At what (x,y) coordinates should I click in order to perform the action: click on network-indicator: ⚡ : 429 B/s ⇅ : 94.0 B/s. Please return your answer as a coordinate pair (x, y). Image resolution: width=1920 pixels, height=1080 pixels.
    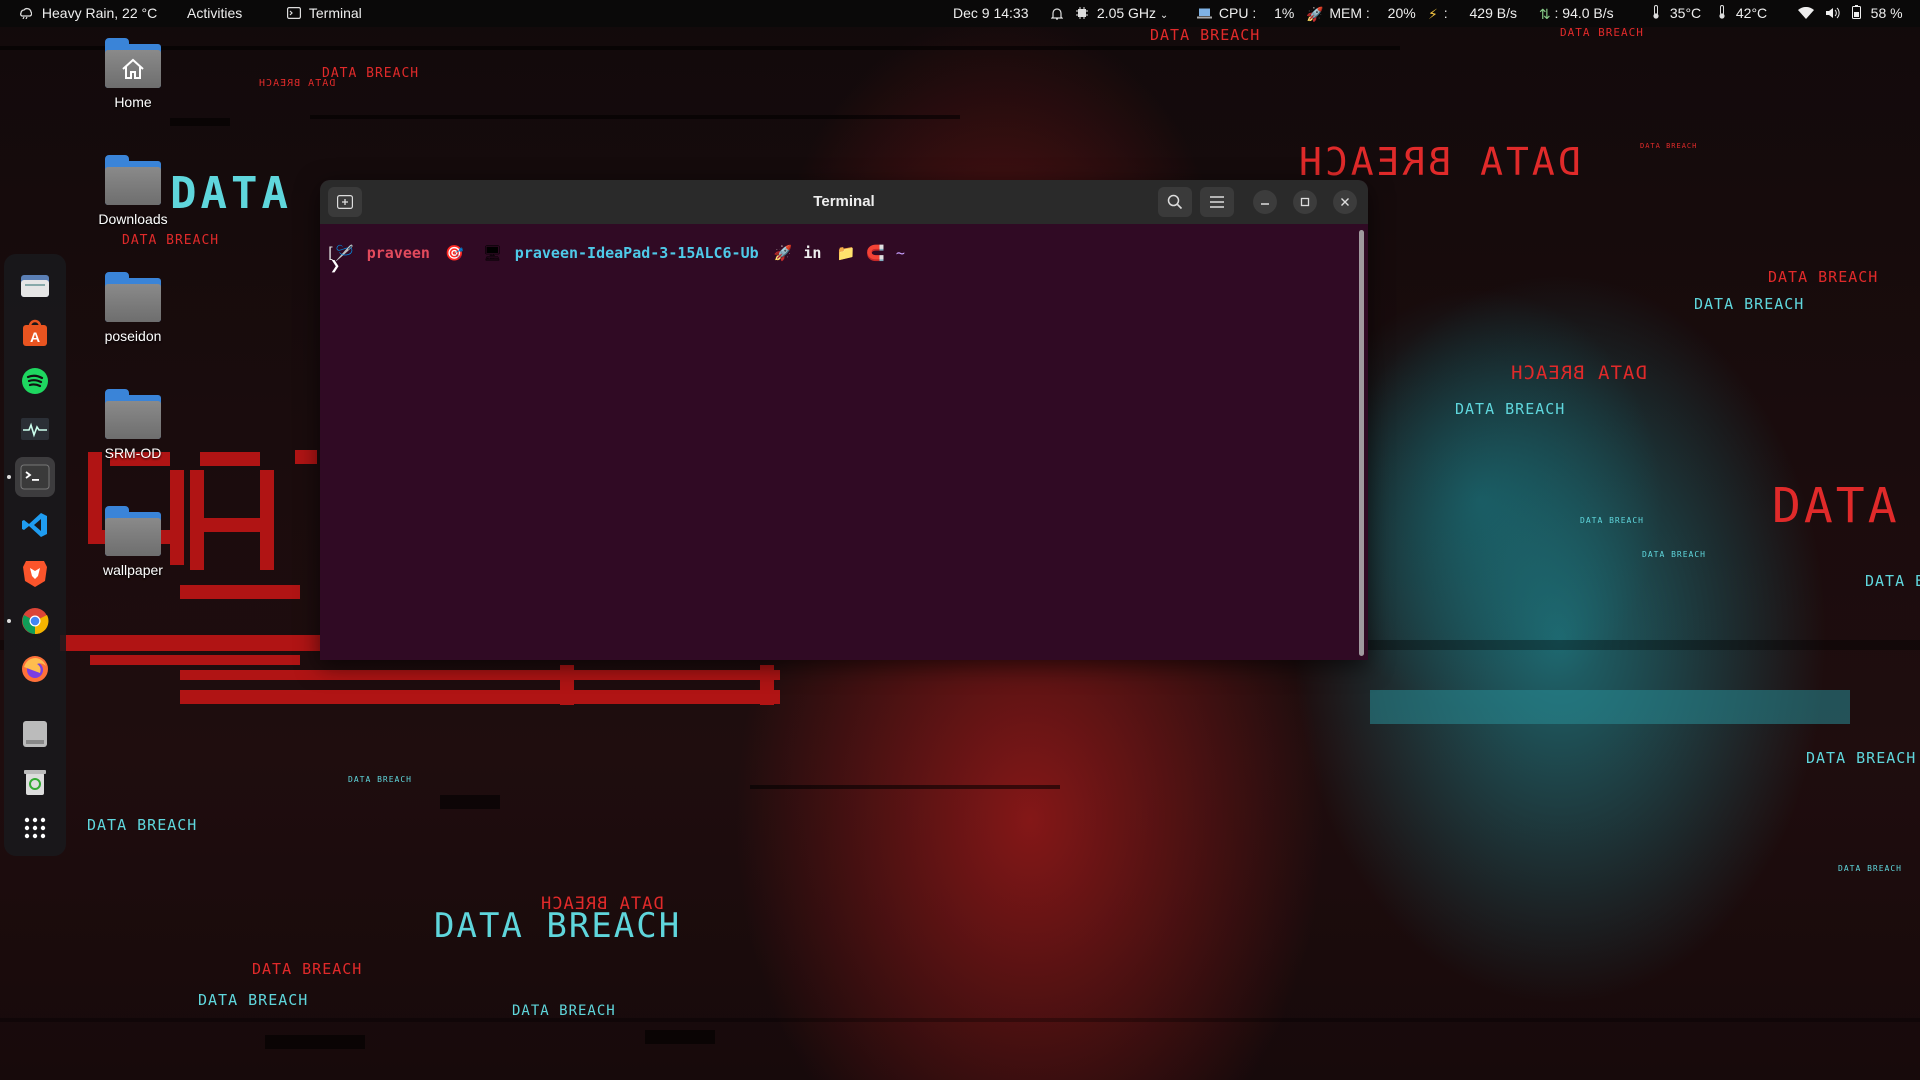
    Looking at the image, I should click on (1521, 13).